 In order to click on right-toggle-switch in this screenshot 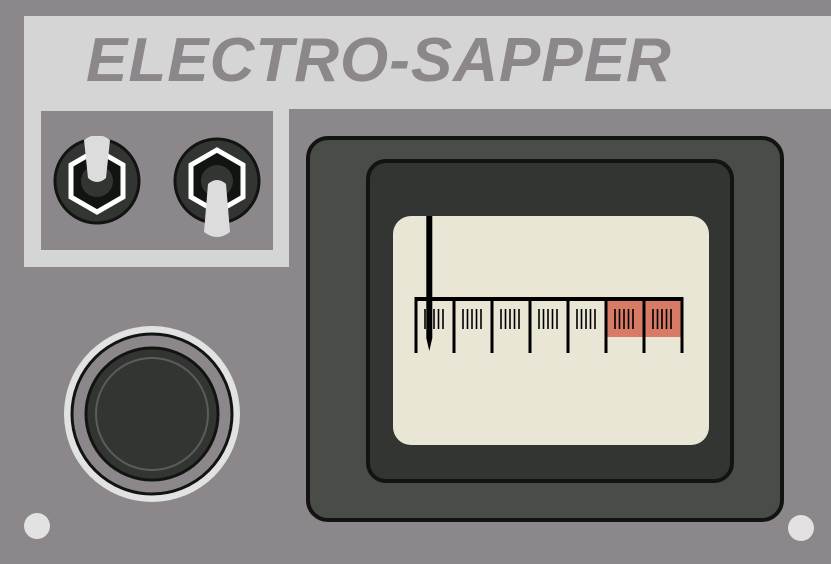, I will do `click(217, 186)`.